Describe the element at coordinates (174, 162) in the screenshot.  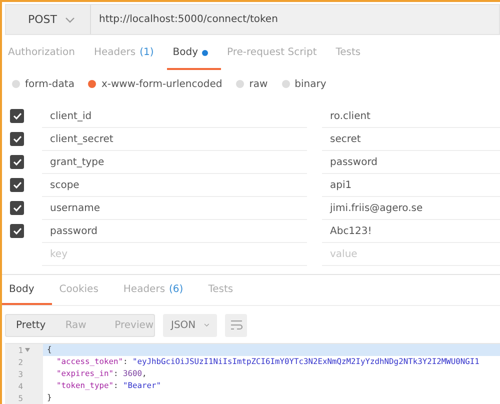
I see `param-key-field: grant_type` at that location.